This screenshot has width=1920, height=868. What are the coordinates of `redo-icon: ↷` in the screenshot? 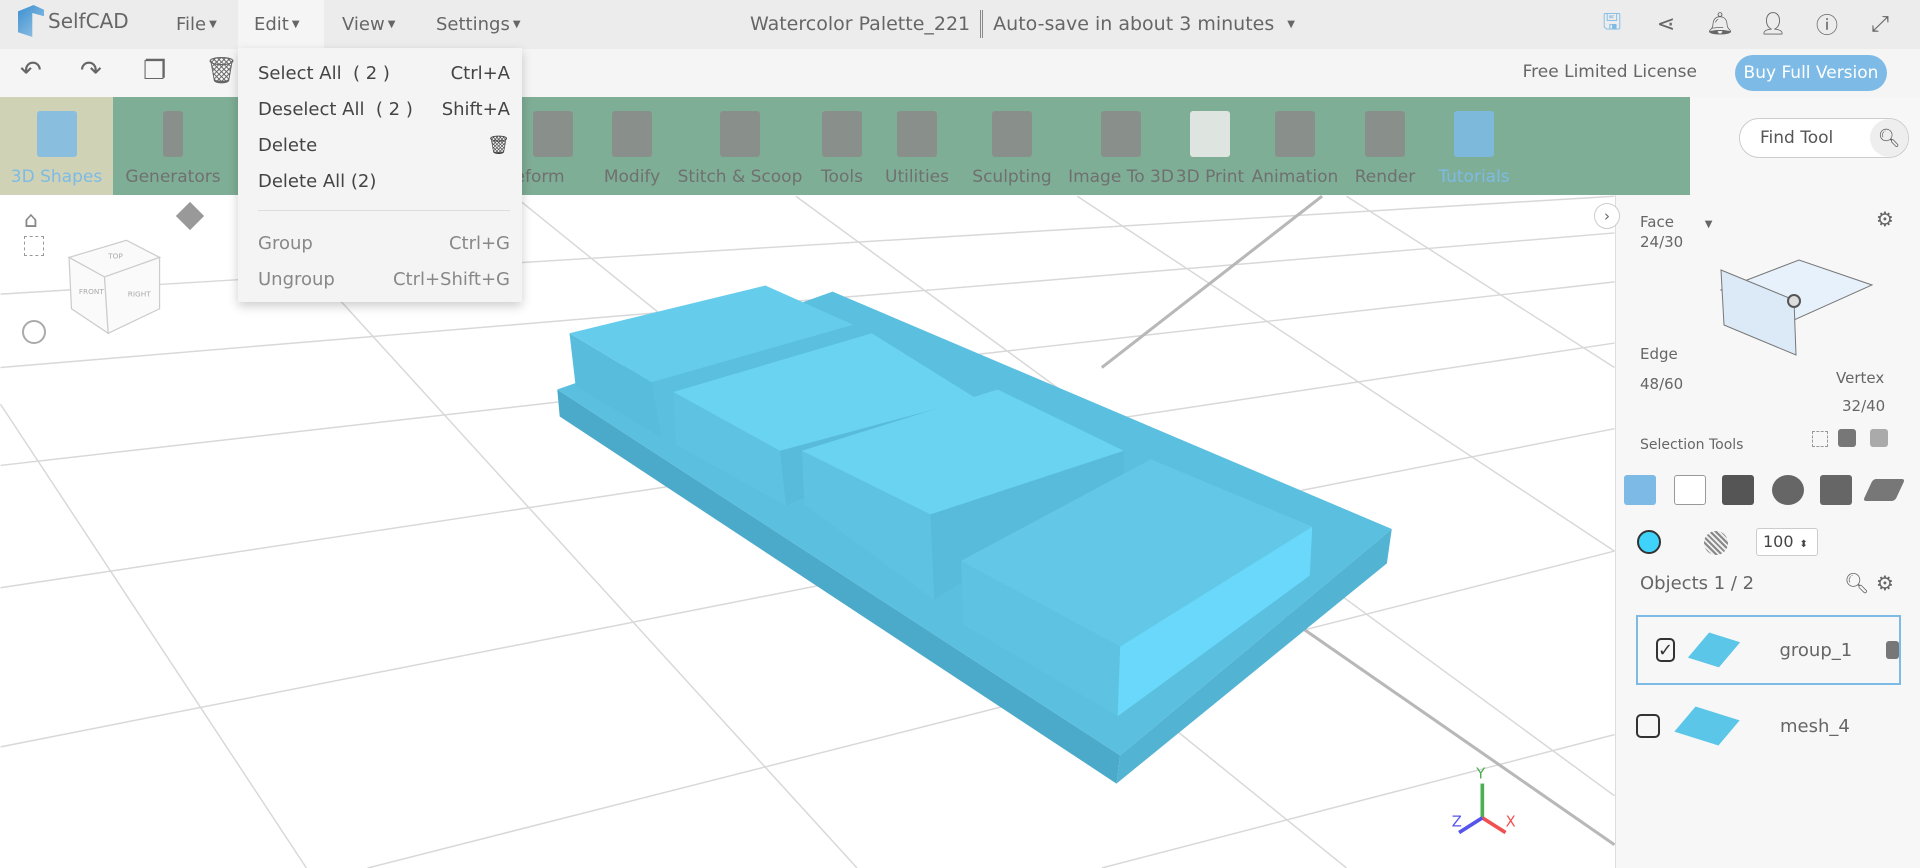 It's located at (91, 71).